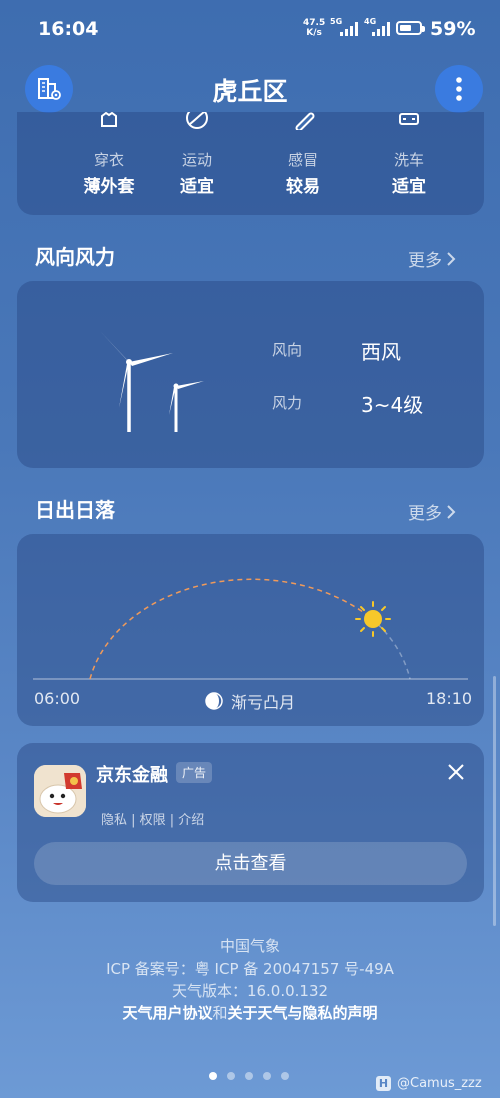 The height and width of the screenshot is (1098, 500). I want to click on living-item-value: 较易, so click(303, 187).